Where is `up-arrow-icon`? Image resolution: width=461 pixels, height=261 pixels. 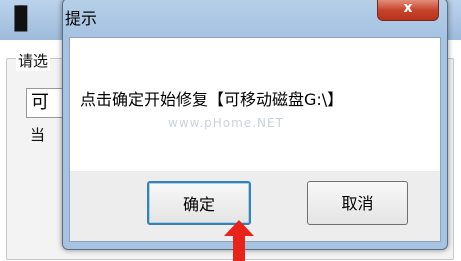 up-arrow-icon is located at coordinates (239, 240).